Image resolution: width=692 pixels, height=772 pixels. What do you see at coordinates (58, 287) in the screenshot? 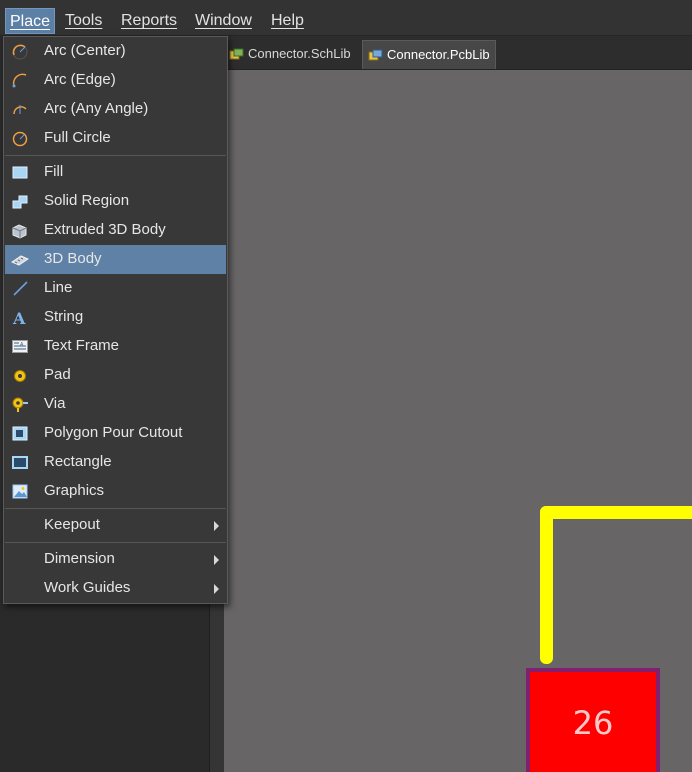
I see `menu-item-label: Line` at bounding box center [58, 287].